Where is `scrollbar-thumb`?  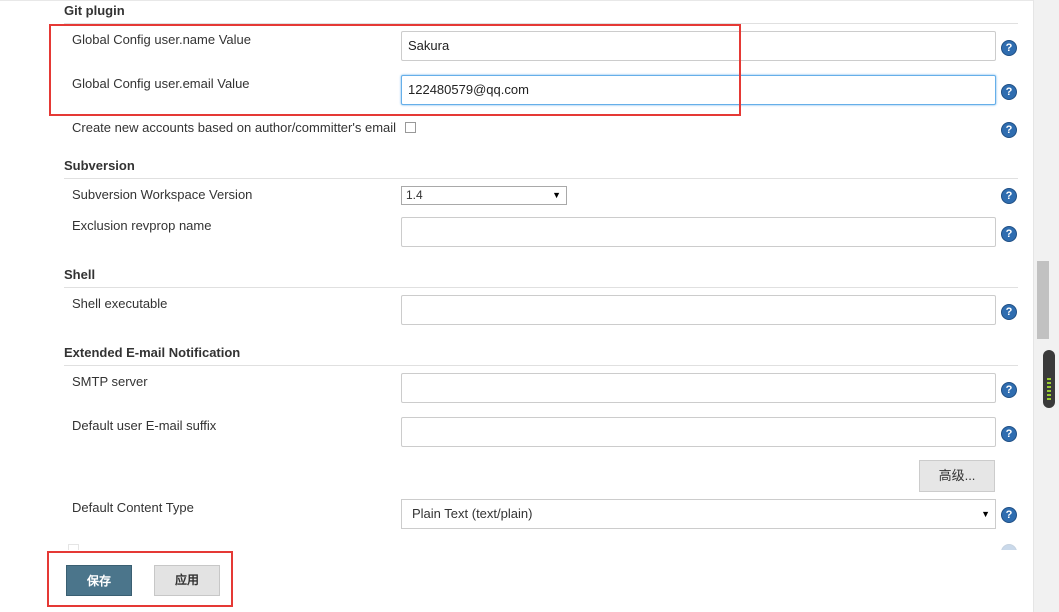 scrollbar-thumb is located at coordinates (1043, 300).